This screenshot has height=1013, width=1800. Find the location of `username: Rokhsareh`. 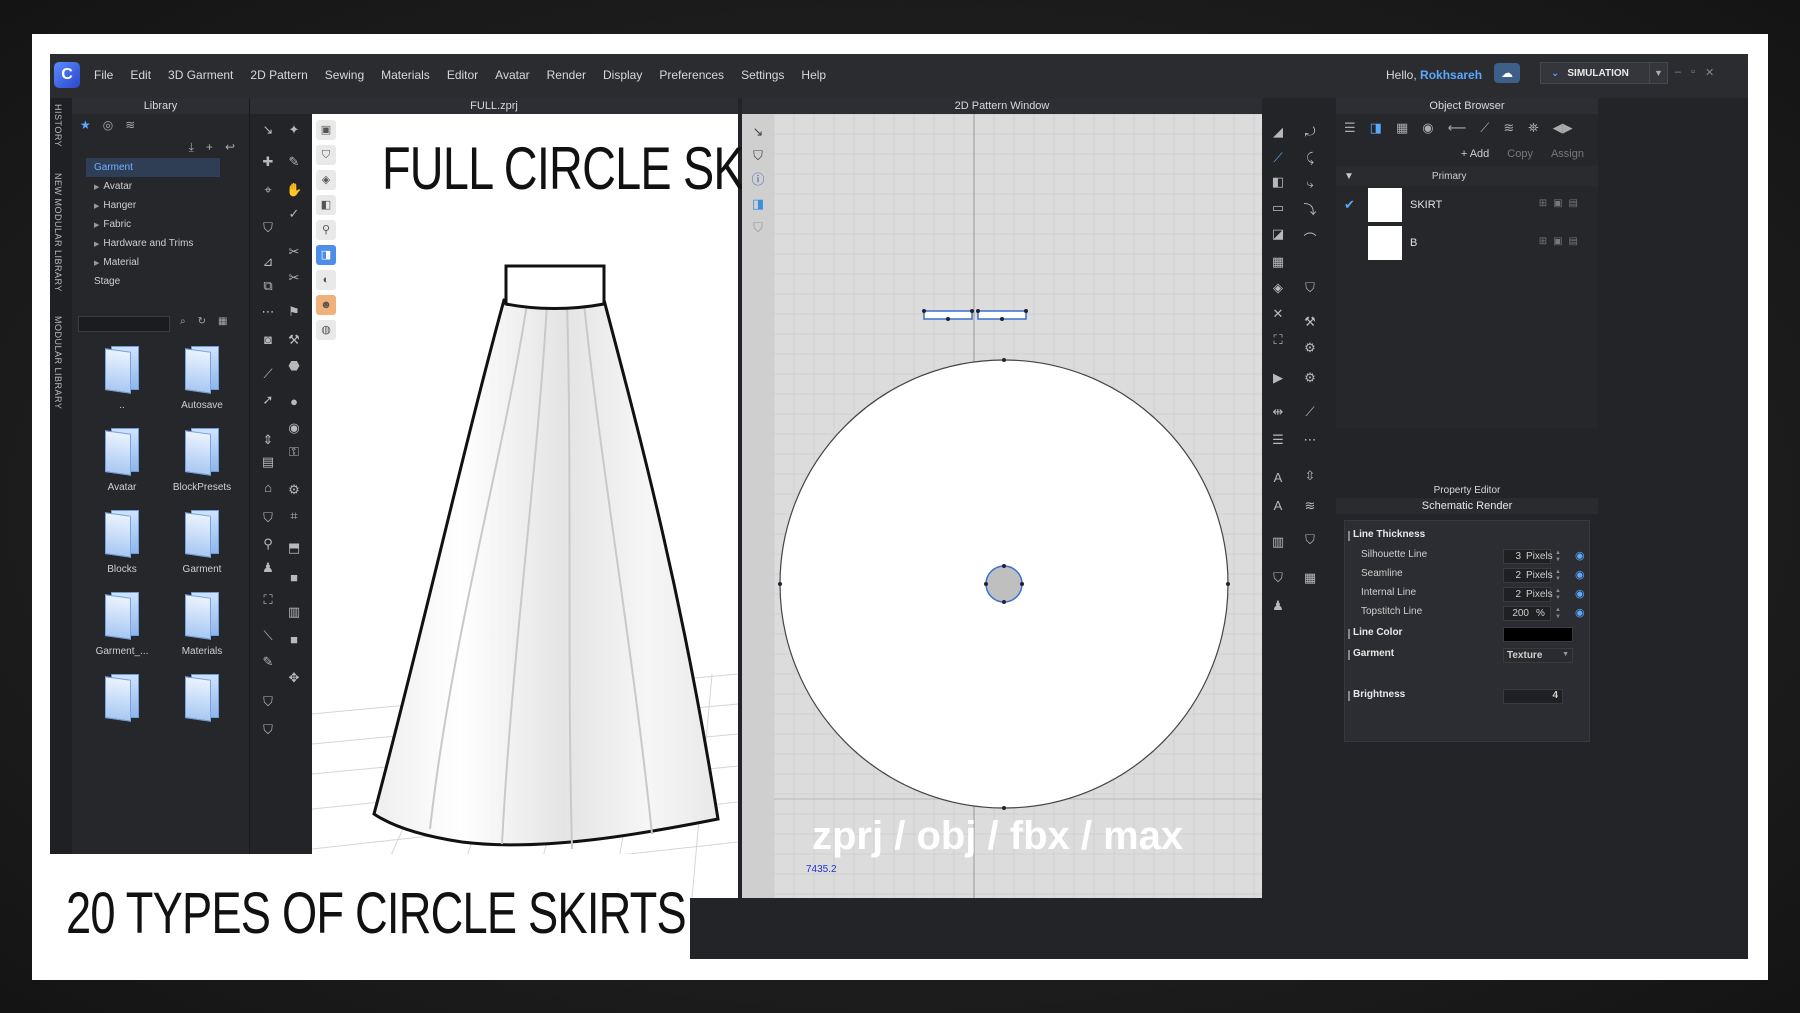

username: Rokhsareh is located at coordinates (1451, 75).